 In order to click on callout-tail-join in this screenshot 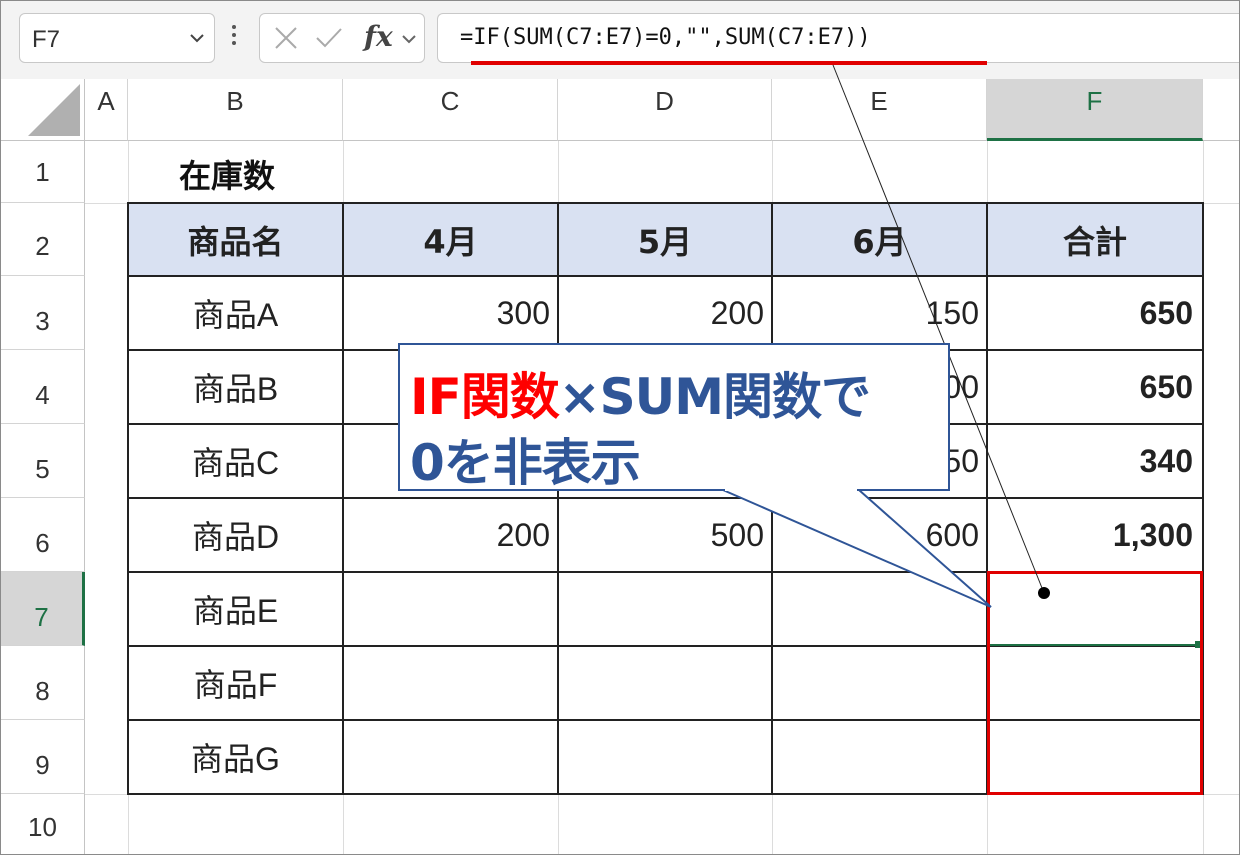, I will do `click(791, 489)`.